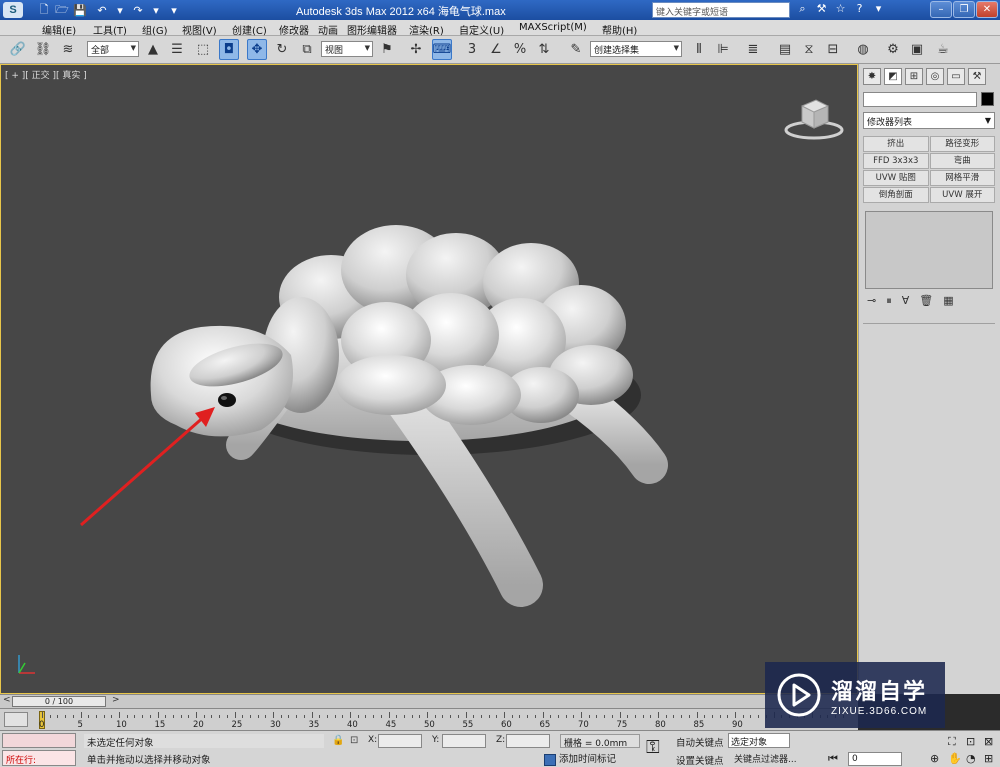  What do you see at coordinates (7, 700) in the screenshot?
I see `time-slider-prev-icon: <` at bounding box center [7, 700].